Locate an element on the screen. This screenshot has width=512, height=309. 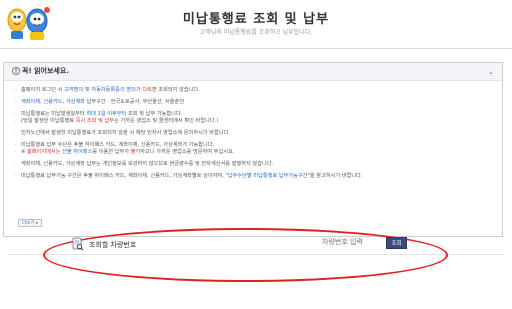
page-subtitle: 고객님의 미납통행료를 조회하고 납부합니다. is located at coordinates (256, 32).